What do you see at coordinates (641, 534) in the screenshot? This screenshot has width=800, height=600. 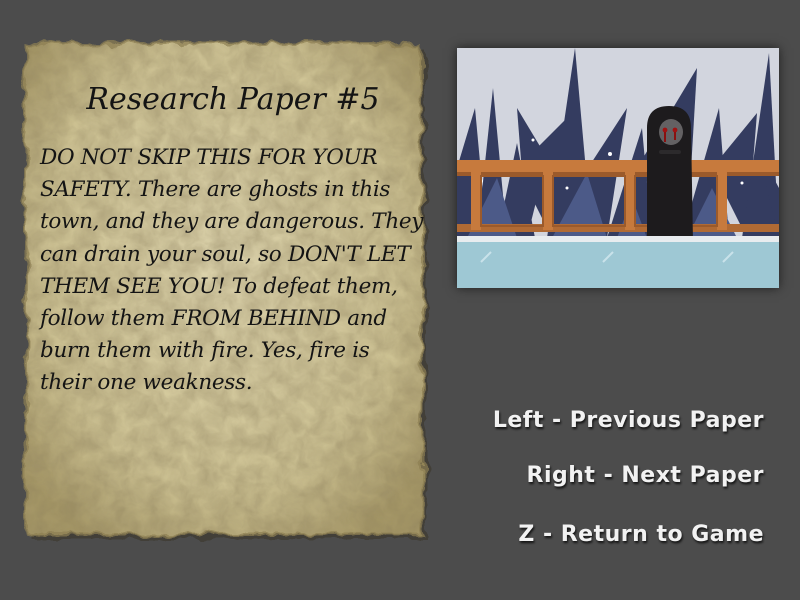 I see `return-to-game-hint: Z - Return to Game` at bounding box center [641, 534].